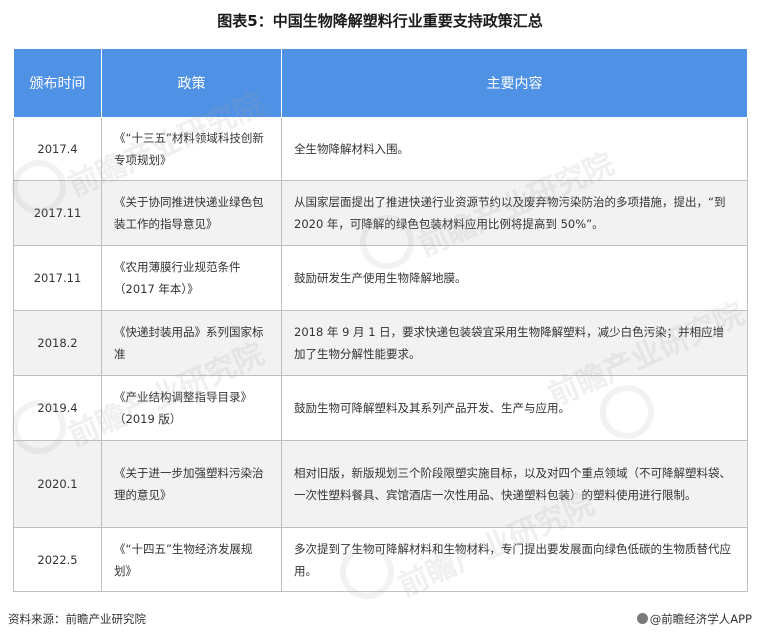  Describe the element at coordinates (57, 83) in the screenshot. I see `header-date: 颁布时间` at that location.